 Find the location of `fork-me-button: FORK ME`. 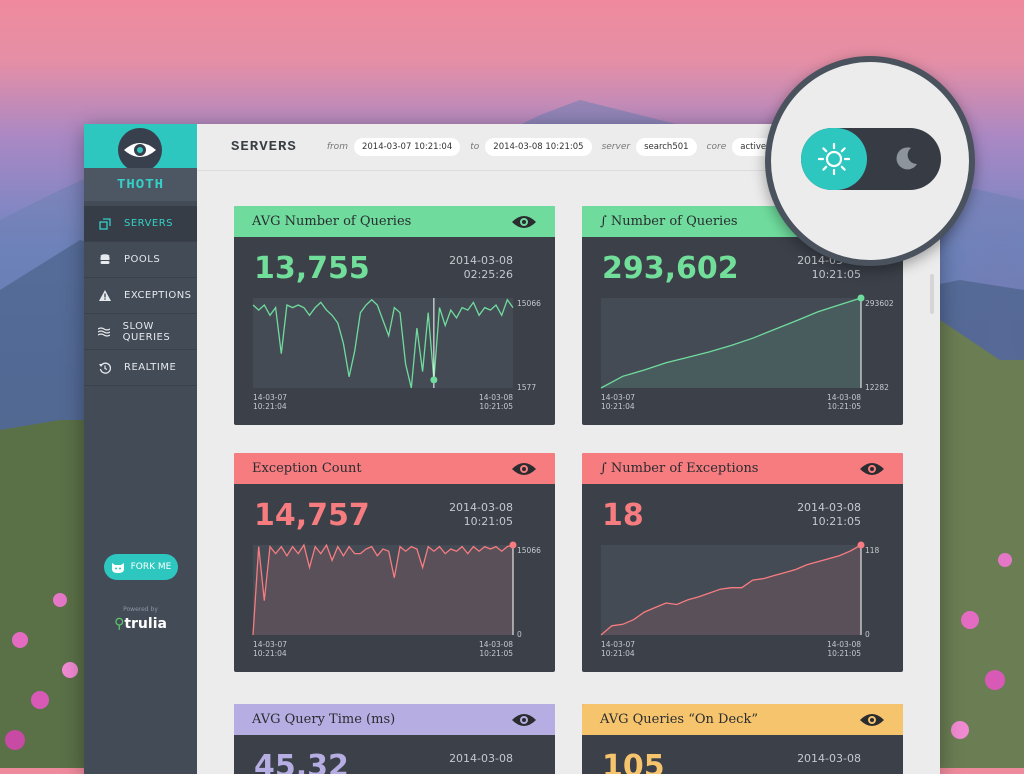

fork-me-button: FORK ME is located at coordinates (141, 567).